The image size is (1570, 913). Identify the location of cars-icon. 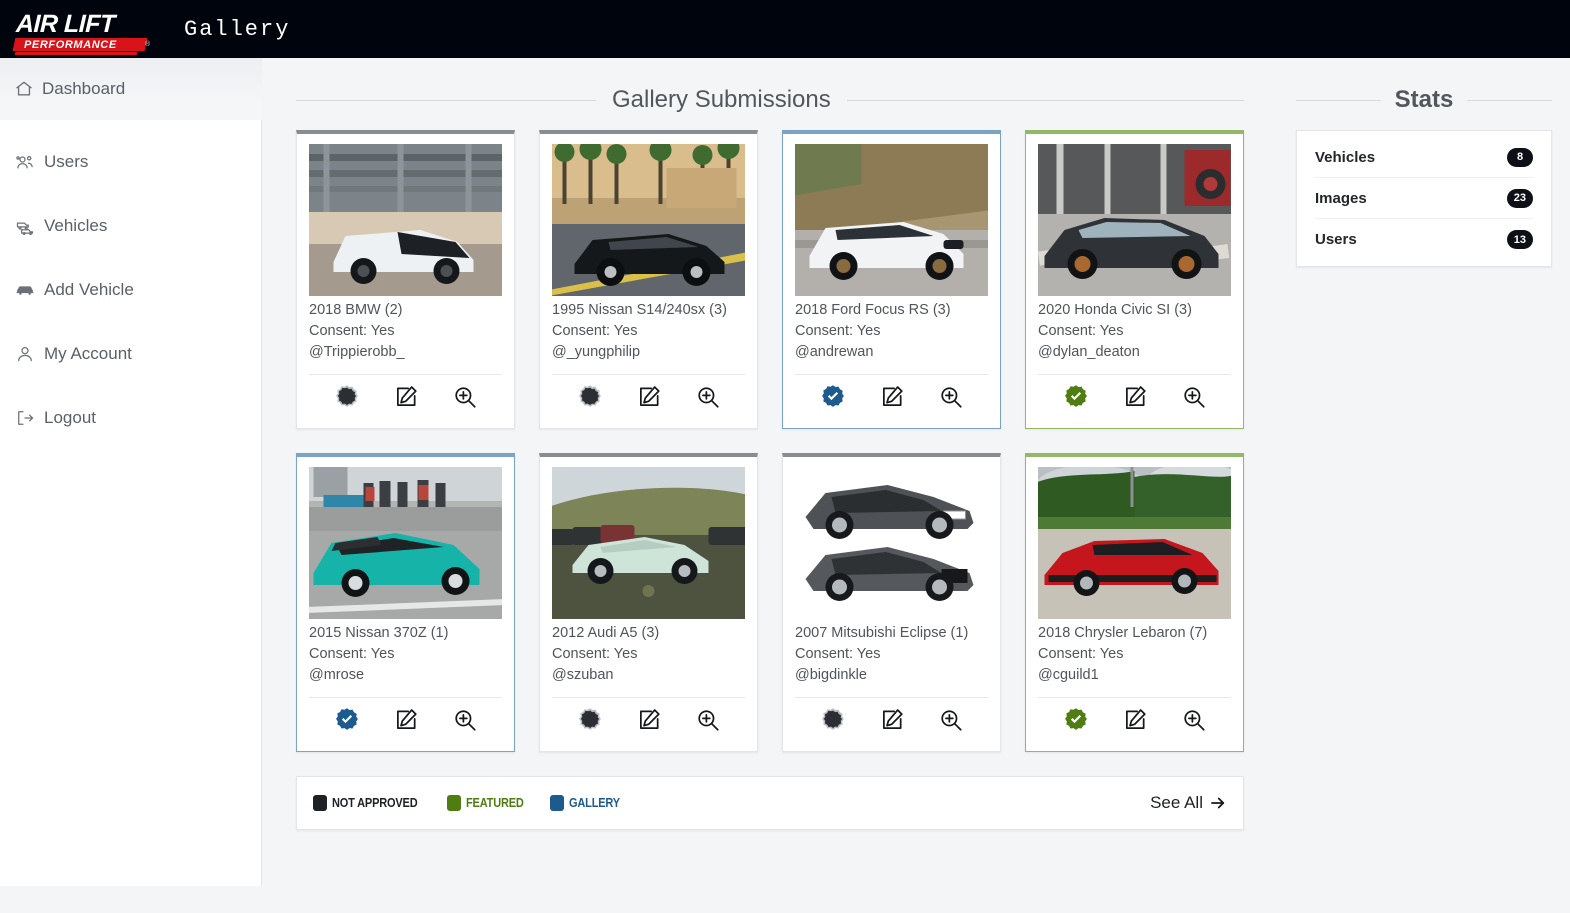
(25, 226).